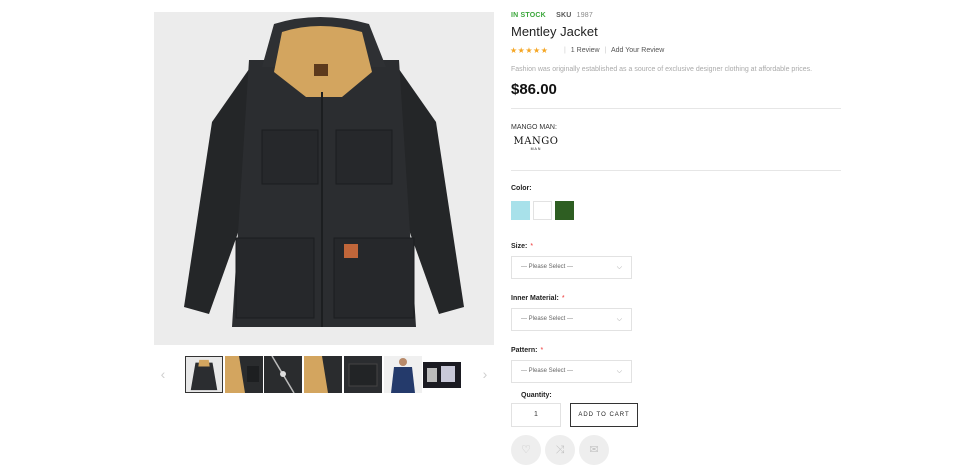 The height and width of the screenshot is (471, 980). I want to click on chevron-right-icon: ›, so click(485, 374).